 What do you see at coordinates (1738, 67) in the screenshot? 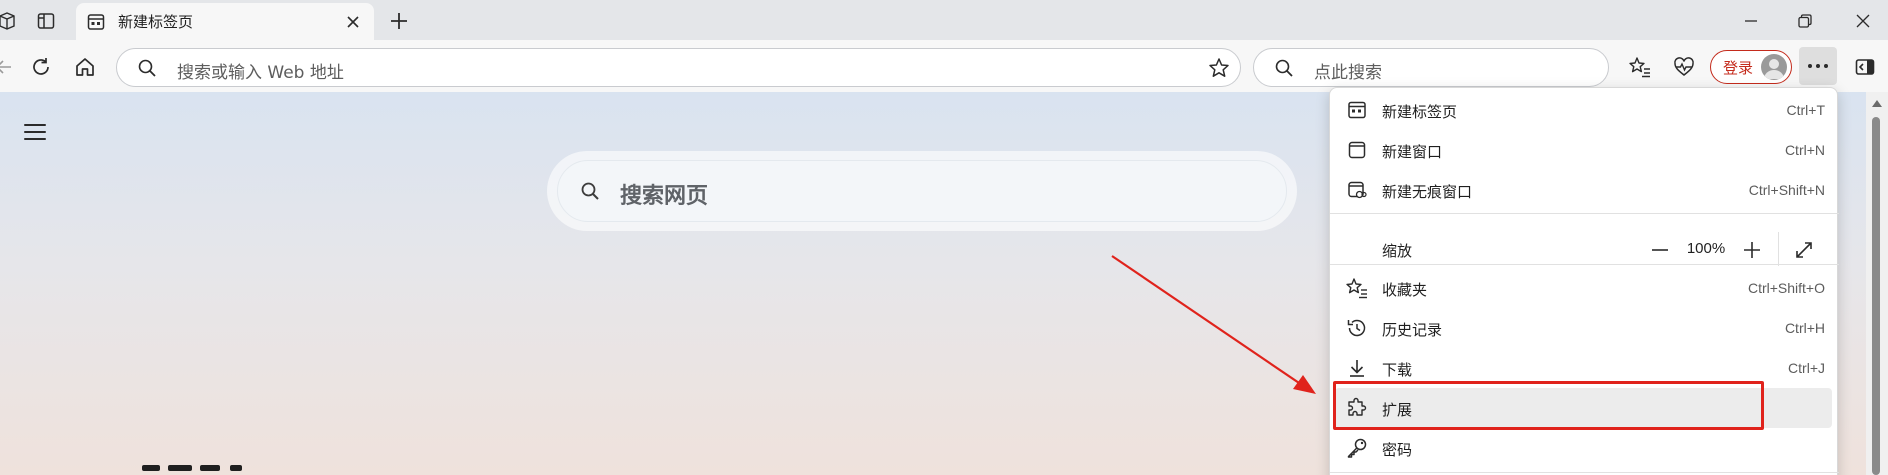
I see `login-label: 登录` at bounding box center [1738, 67].